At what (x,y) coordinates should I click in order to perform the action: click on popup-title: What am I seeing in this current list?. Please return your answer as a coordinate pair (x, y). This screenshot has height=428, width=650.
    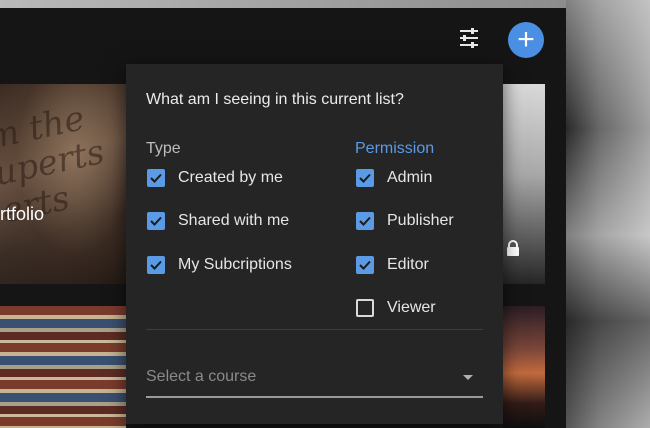
    Looking at the image, I should click on (275, 99).